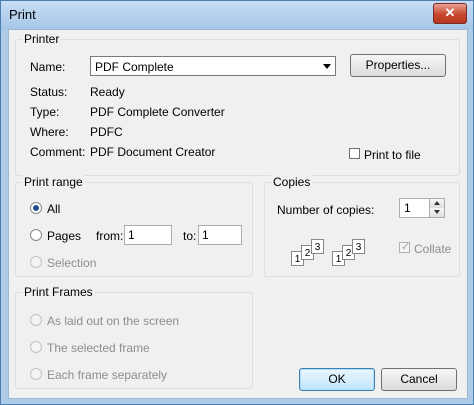  I want to click on spin-up-button, so click(436, 203).